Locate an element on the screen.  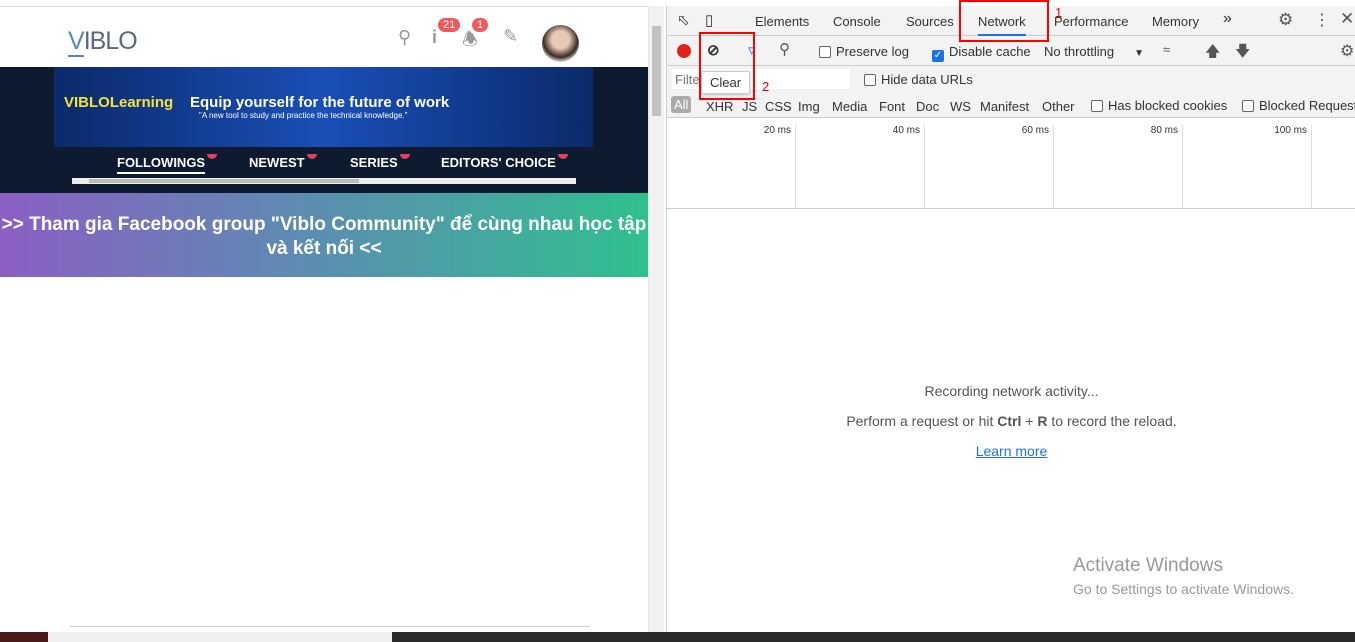
activate-windows-subtitle: Go to Settings to activate Windows. is located at coordinates (1183, 589).